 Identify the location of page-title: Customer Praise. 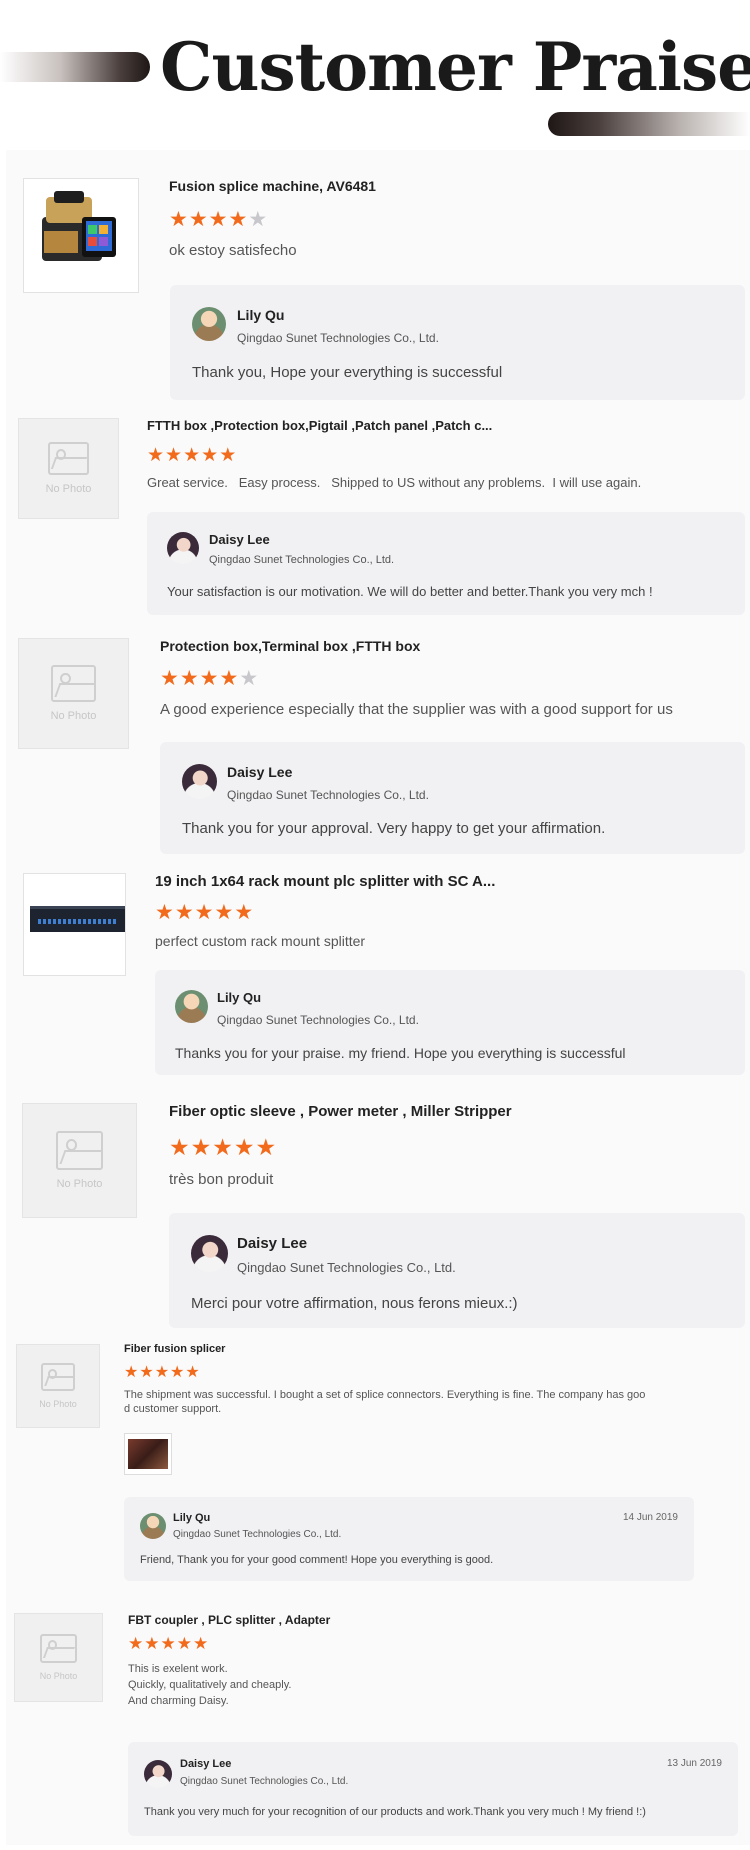
(455, 67).